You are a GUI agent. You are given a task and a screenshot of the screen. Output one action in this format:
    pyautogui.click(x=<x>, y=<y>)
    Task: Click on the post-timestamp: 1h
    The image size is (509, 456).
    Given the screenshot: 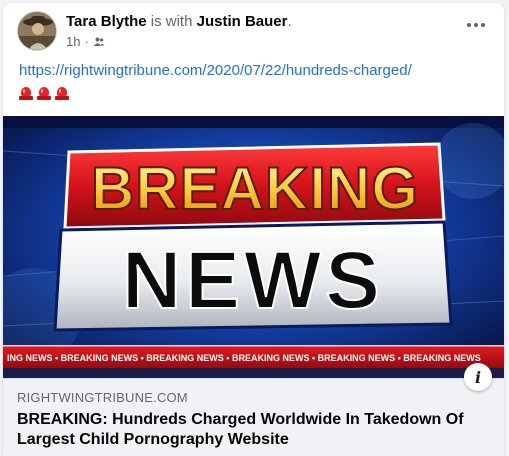 What is the action you would take?
    pyautogui.click(x=73, y=41)
    